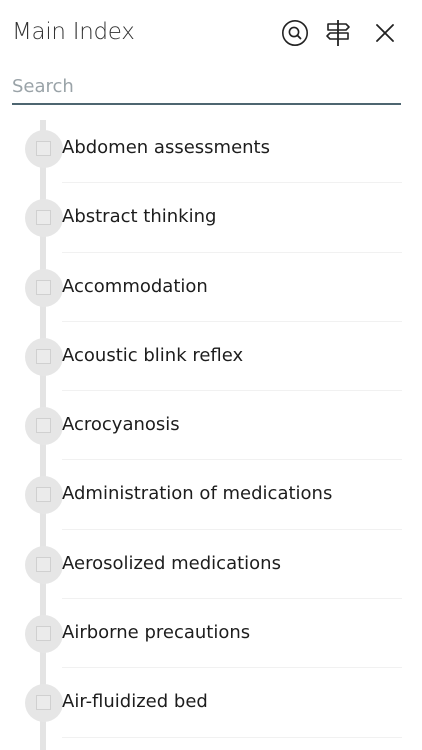 This screenshot has width=422, height=750. Describe the element at coordinates (139, 217) in the screenshot. I see `item-label: Abstract thinking` at that location.